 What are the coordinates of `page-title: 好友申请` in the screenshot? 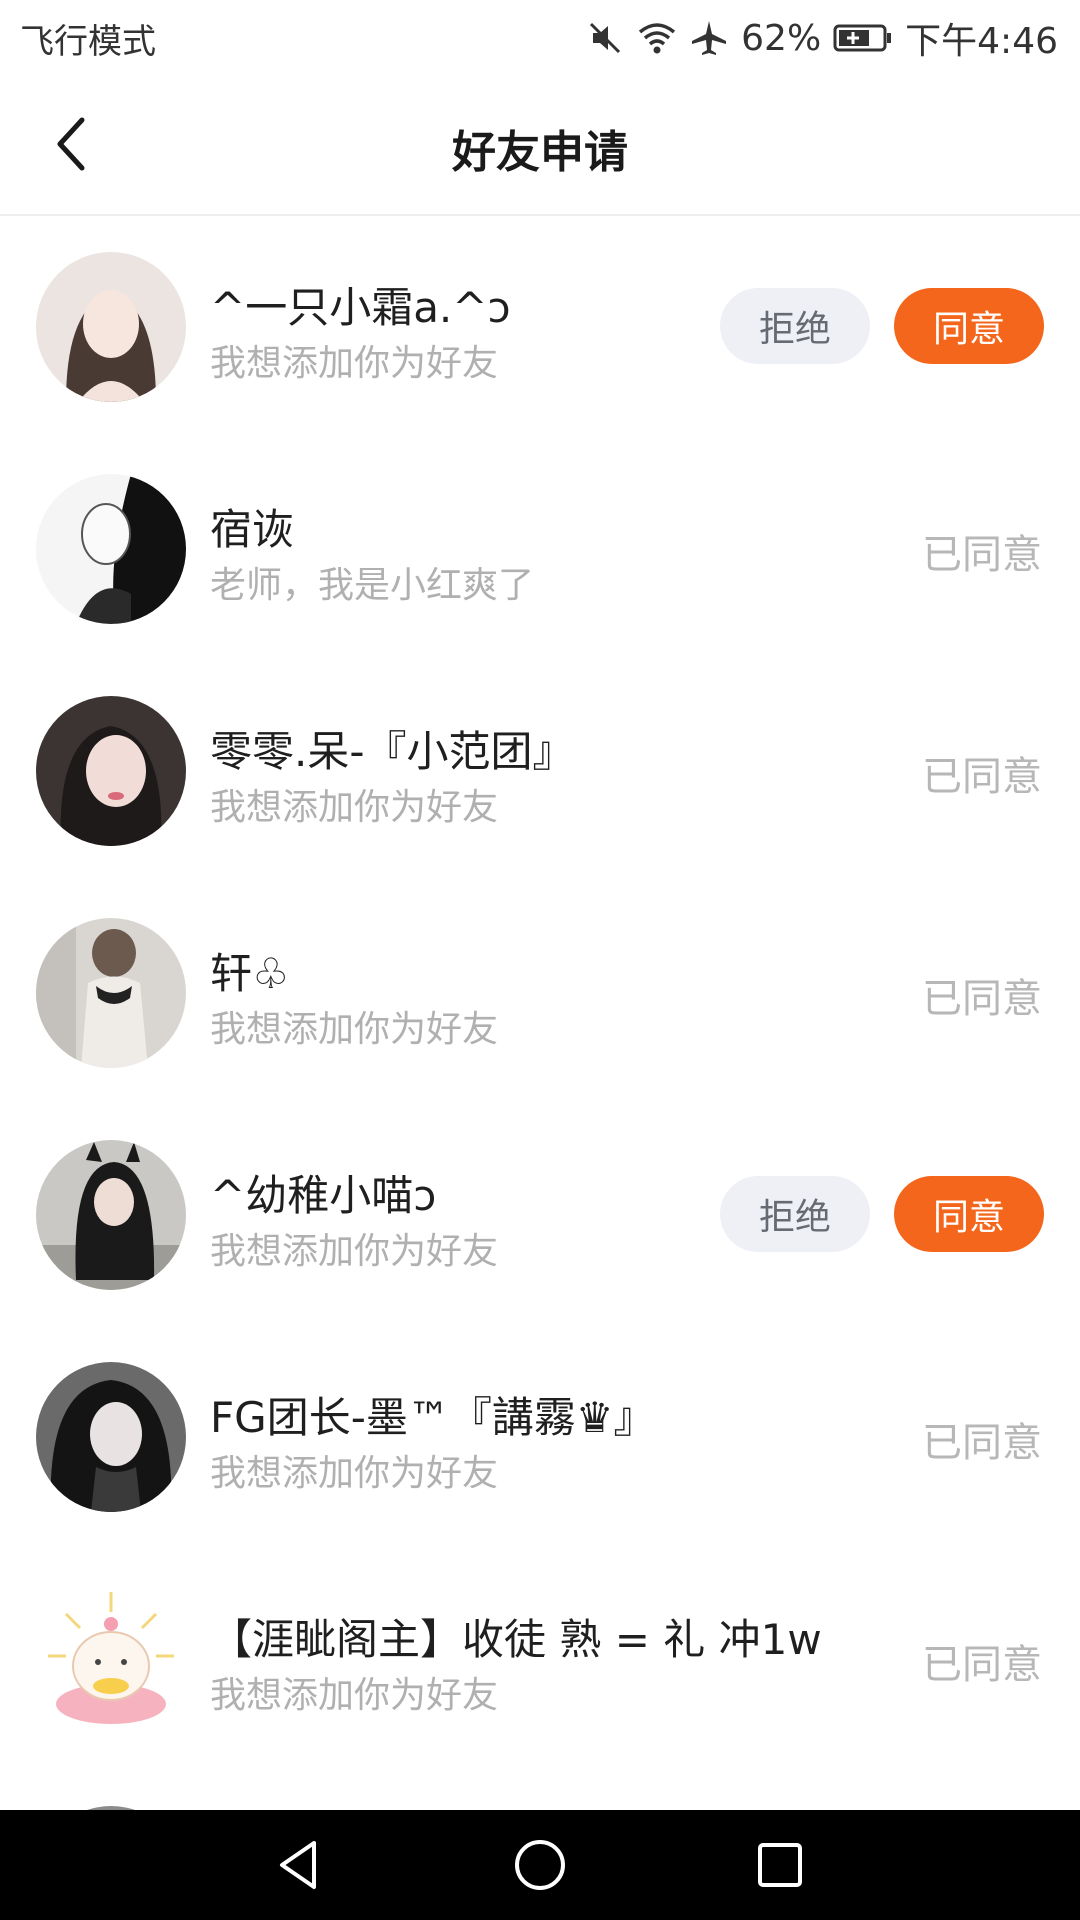 It's located at (540, 152).